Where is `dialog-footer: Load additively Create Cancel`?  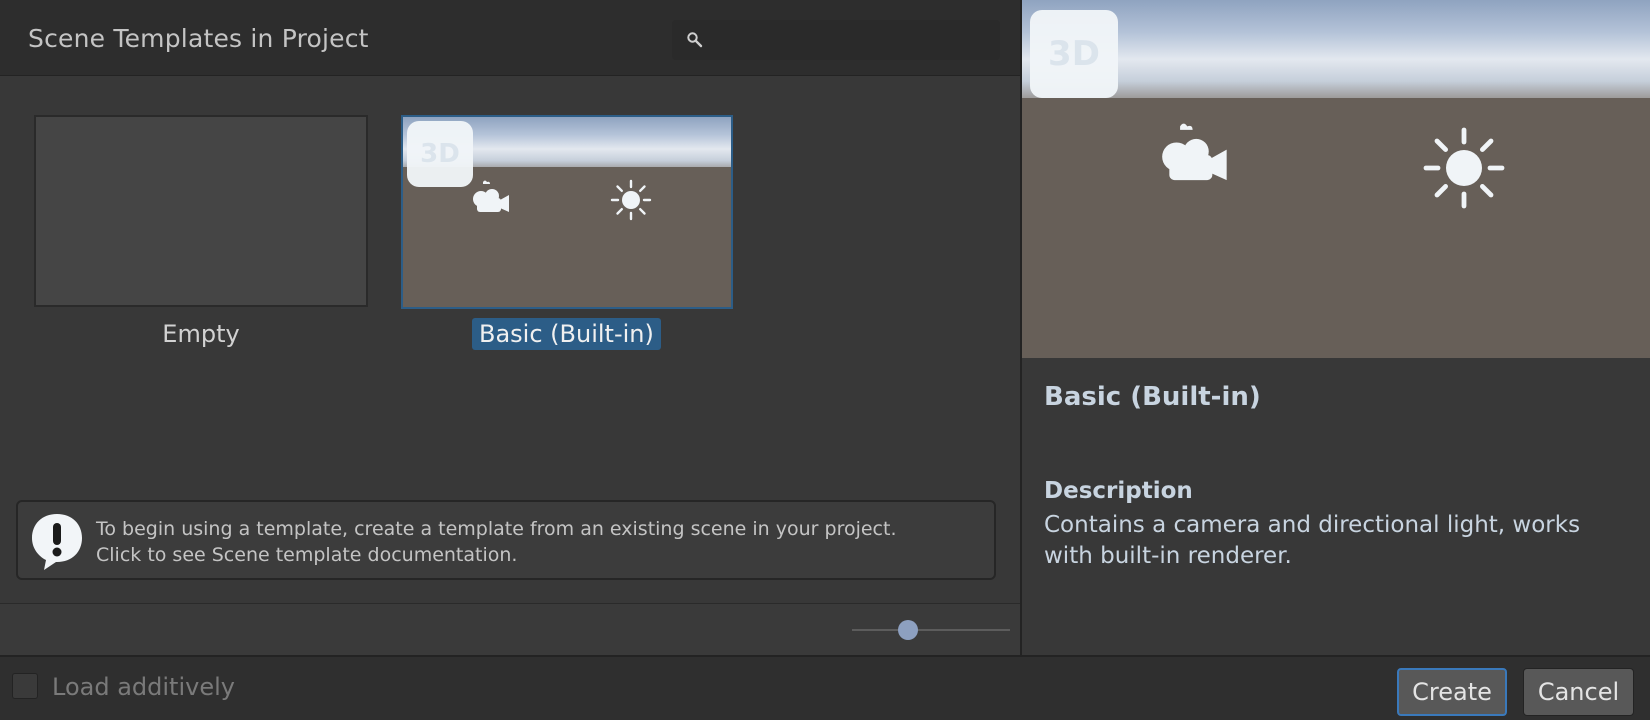 dialog-footer: Load additively Create Cancel is located at coordinates (825, 687).